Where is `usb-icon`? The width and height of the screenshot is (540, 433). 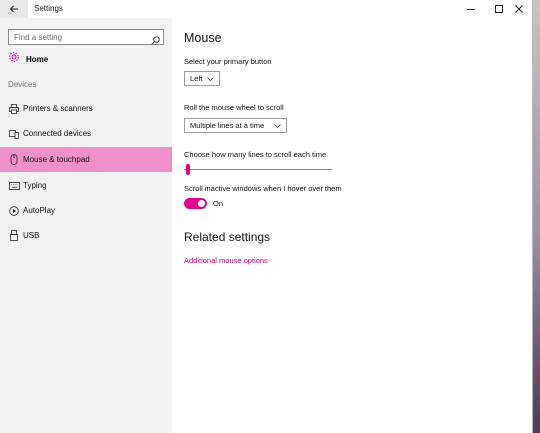
usb-icon is located at coordinates (14, 236).